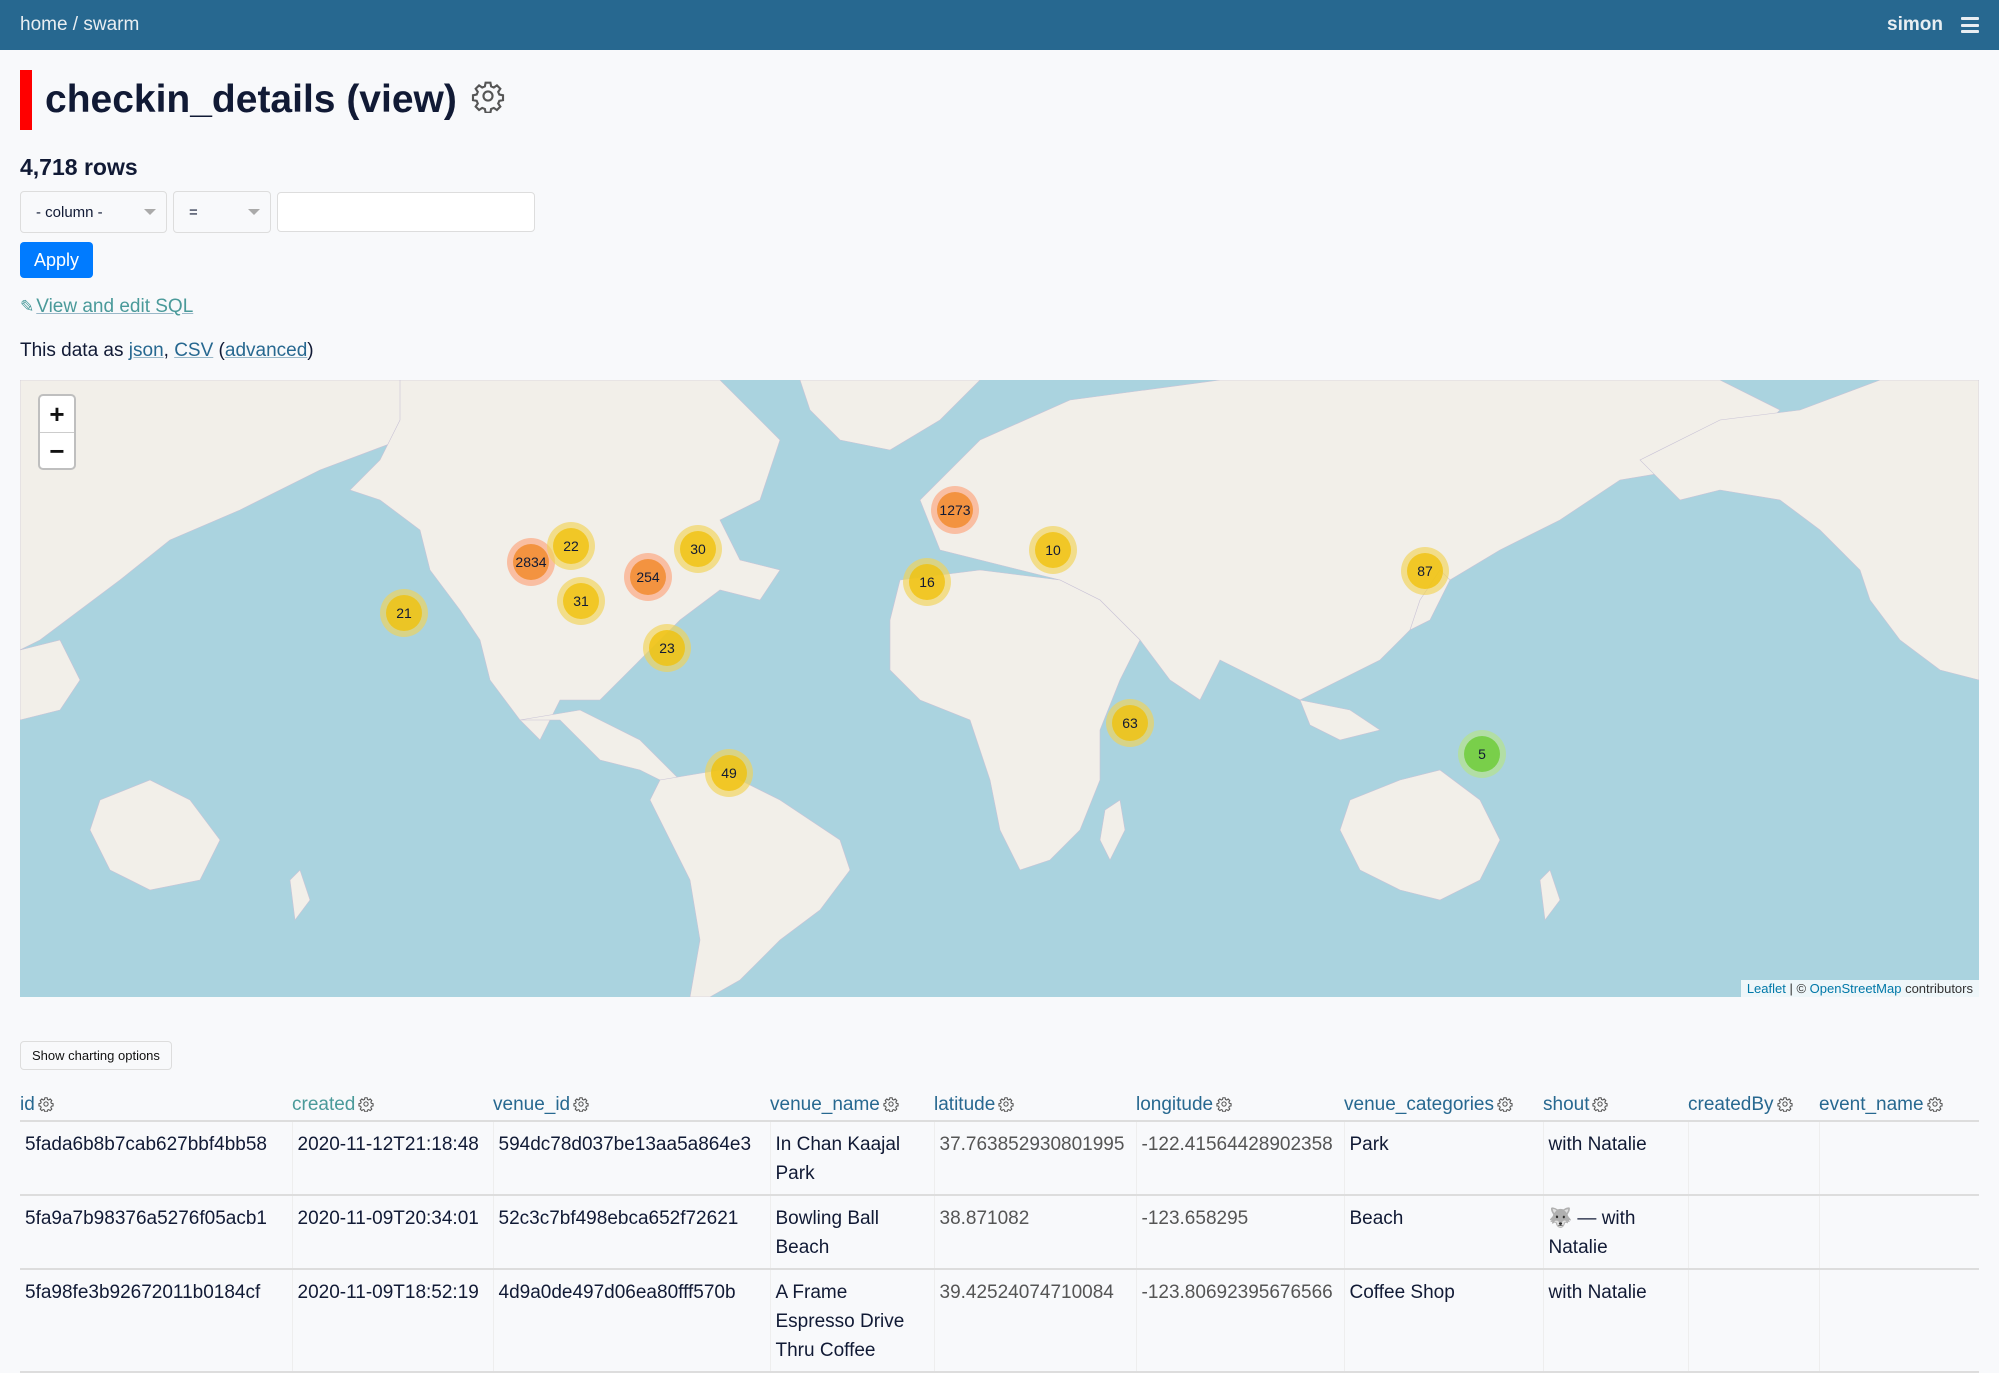 The width and height of the screenshot is (1999, 1373). I want to click on column-header-label: event_name, so click(1871, 1104).